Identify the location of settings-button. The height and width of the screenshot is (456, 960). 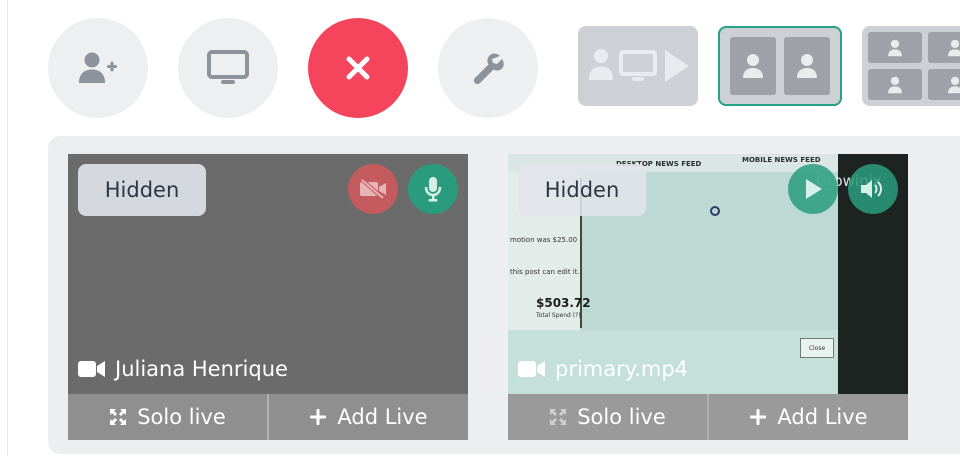
(488, 68).